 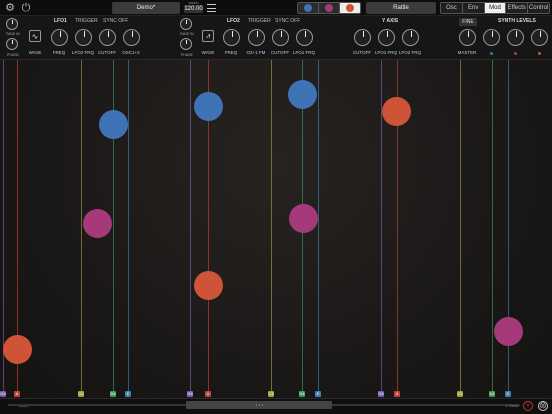 I want to click on lfo2-fade-in-knob, so click(x=186, y=24).